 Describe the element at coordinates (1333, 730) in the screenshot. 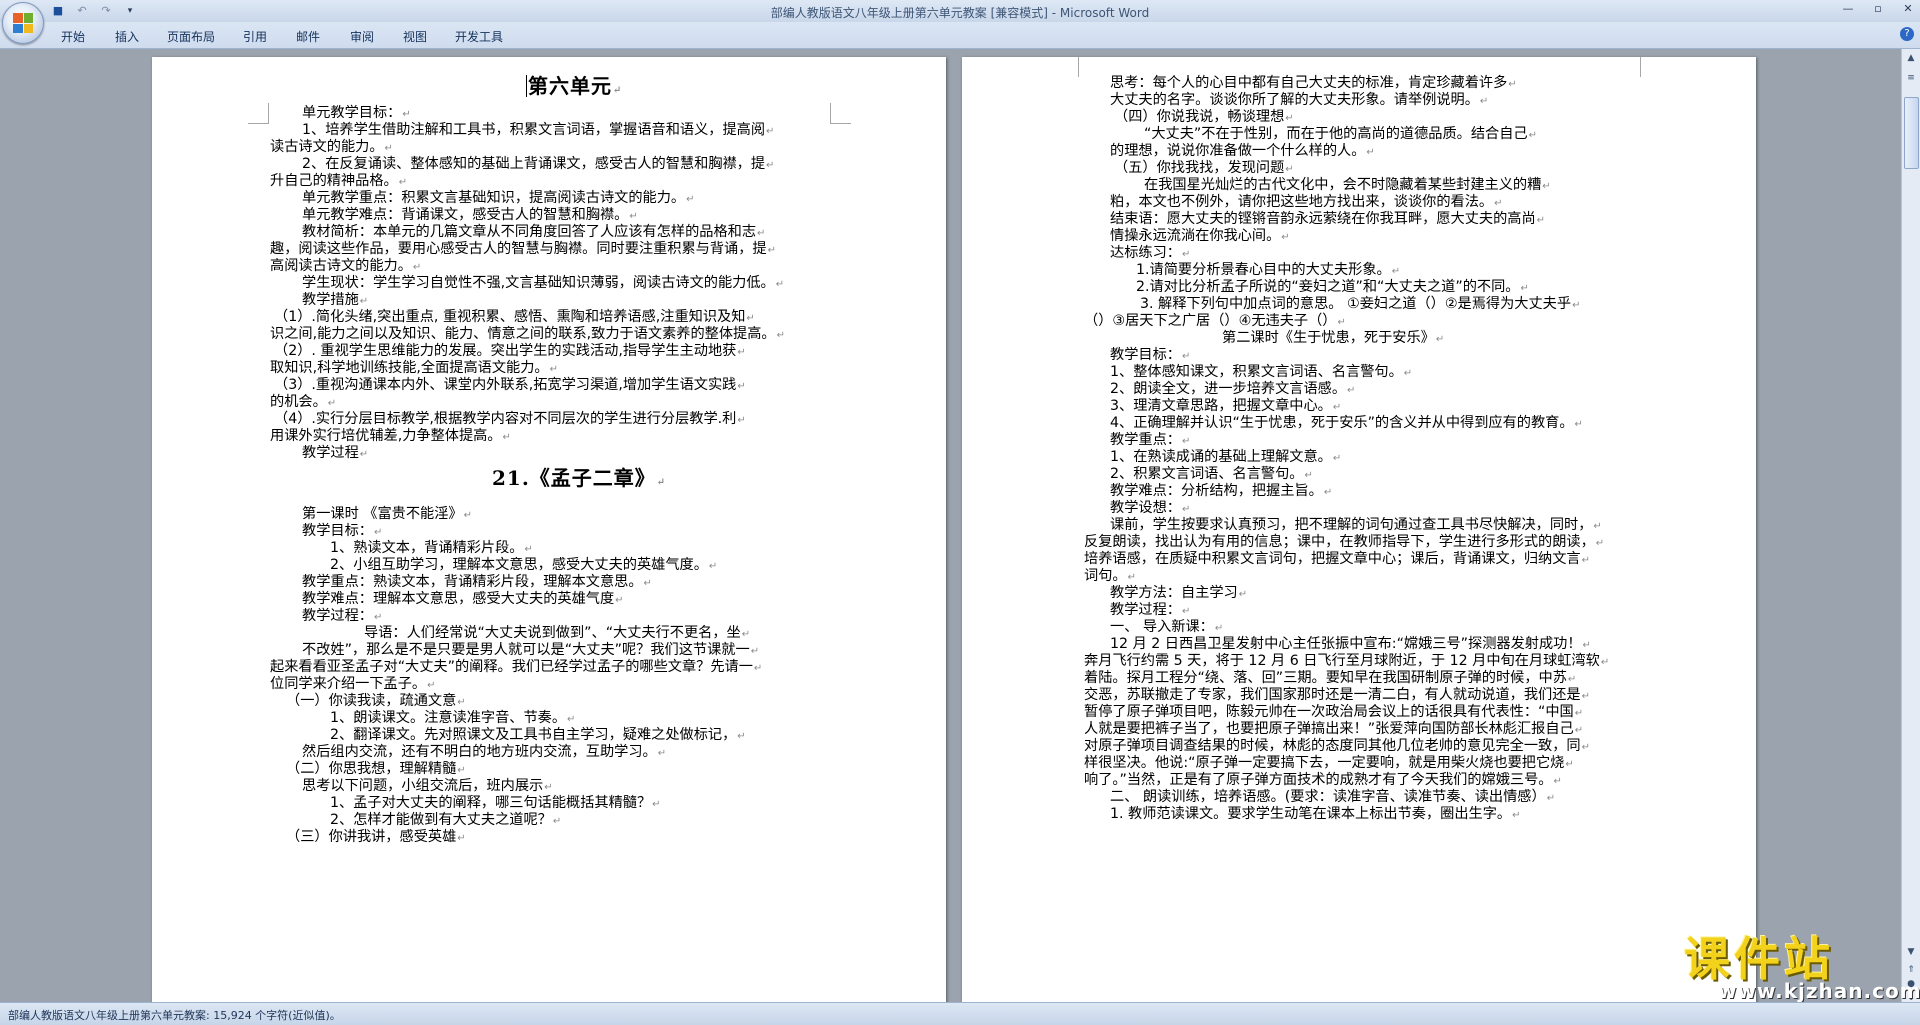

I see `document-line: 人就是要把裤子当了，也要把原子弹搞出来！”张爱萍向国防部长林彪汇报自己↵` at that location.